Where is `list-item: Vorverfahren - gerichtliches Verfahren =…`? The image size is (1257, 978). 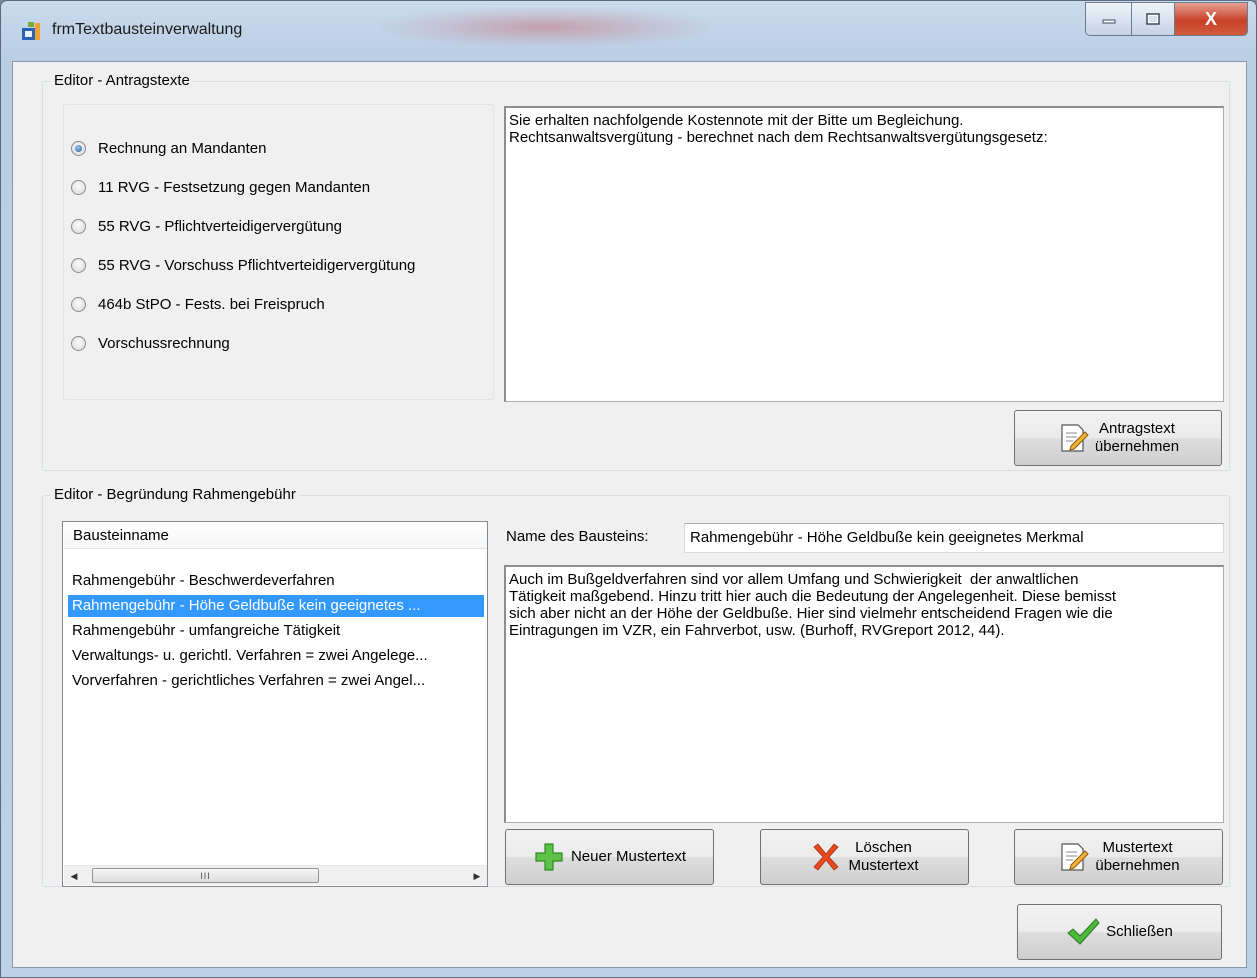 list-item: Vorverfahren - gerichtliches Verfahren =… is located at coordinates (276, 681).